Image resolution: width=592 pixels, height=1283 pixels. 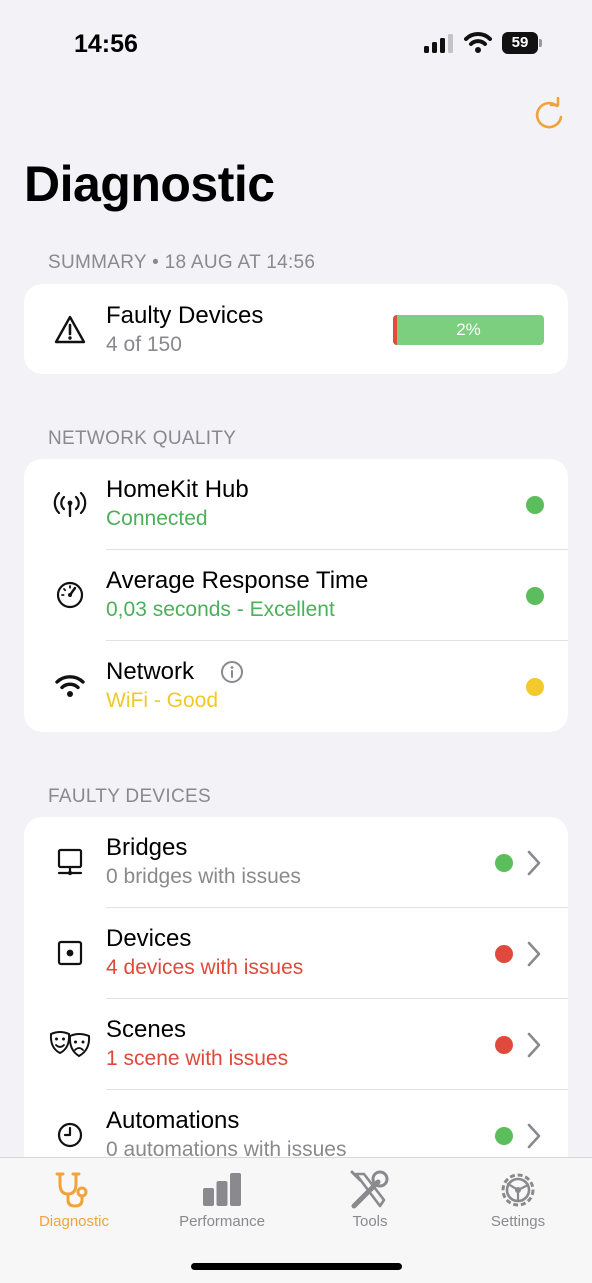 What do you see at coordinates (296, 1123) in the screenshot?
I see `automations-row: Automations 0 automations with issues` at bounding box center [296, 1123].